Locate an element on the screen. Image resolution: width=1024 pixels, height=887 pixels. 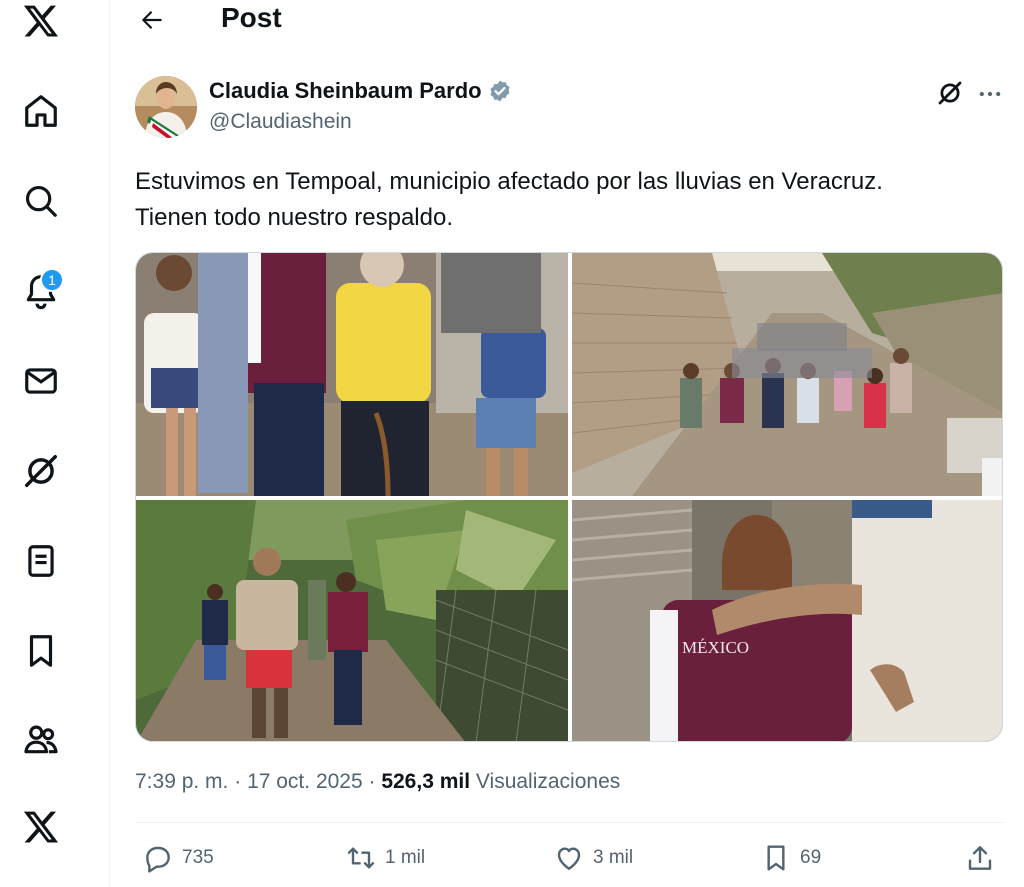
vest-text: MÉXICO is located at coordinates (715, 647).